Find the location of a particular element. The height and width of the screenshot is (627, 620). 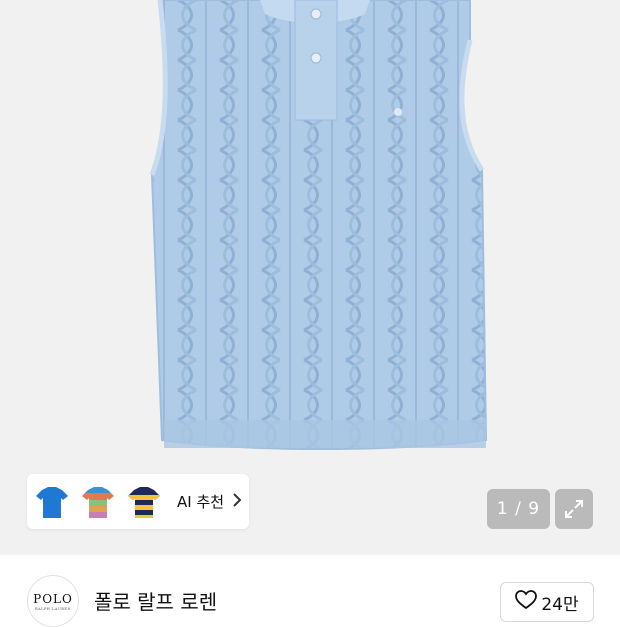

navy-yellow-striped-tshirt-icon is located at coordinates (144, 502).